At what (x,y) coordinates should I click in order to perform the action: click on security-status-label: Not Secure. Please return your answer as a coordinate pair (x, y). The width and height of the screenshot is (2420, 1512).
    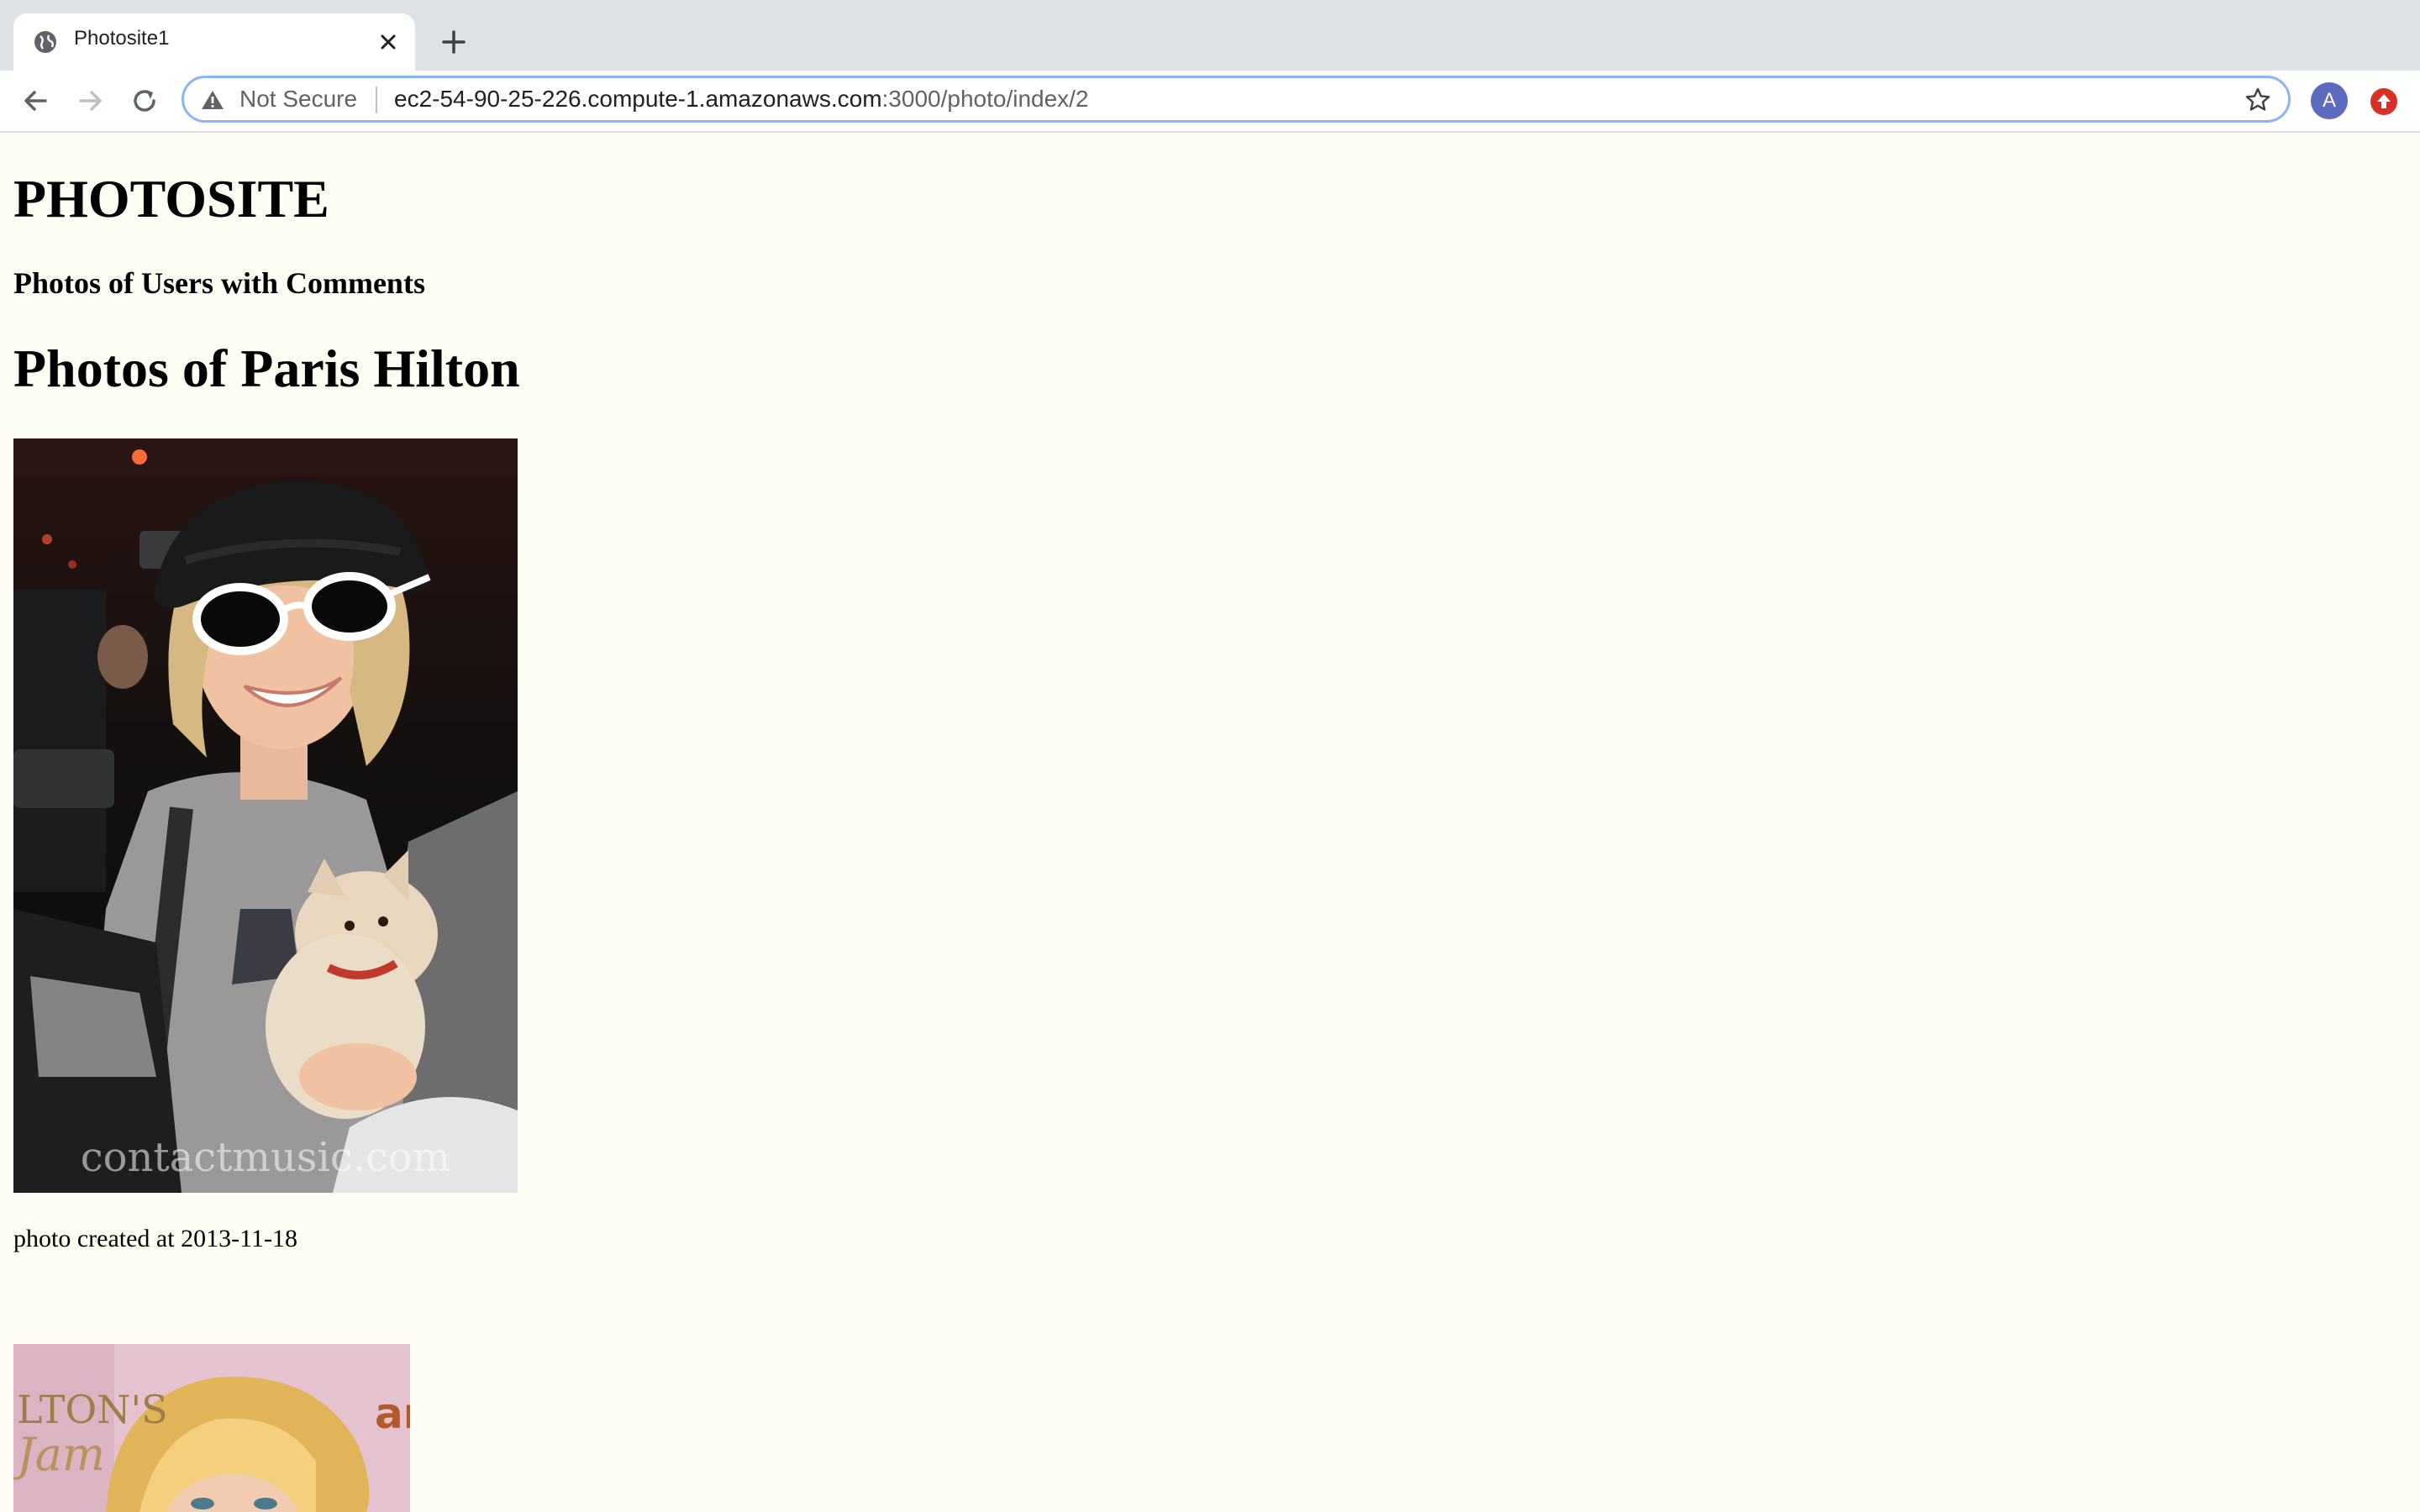
    Looking at the image, I should click on (298, 99).